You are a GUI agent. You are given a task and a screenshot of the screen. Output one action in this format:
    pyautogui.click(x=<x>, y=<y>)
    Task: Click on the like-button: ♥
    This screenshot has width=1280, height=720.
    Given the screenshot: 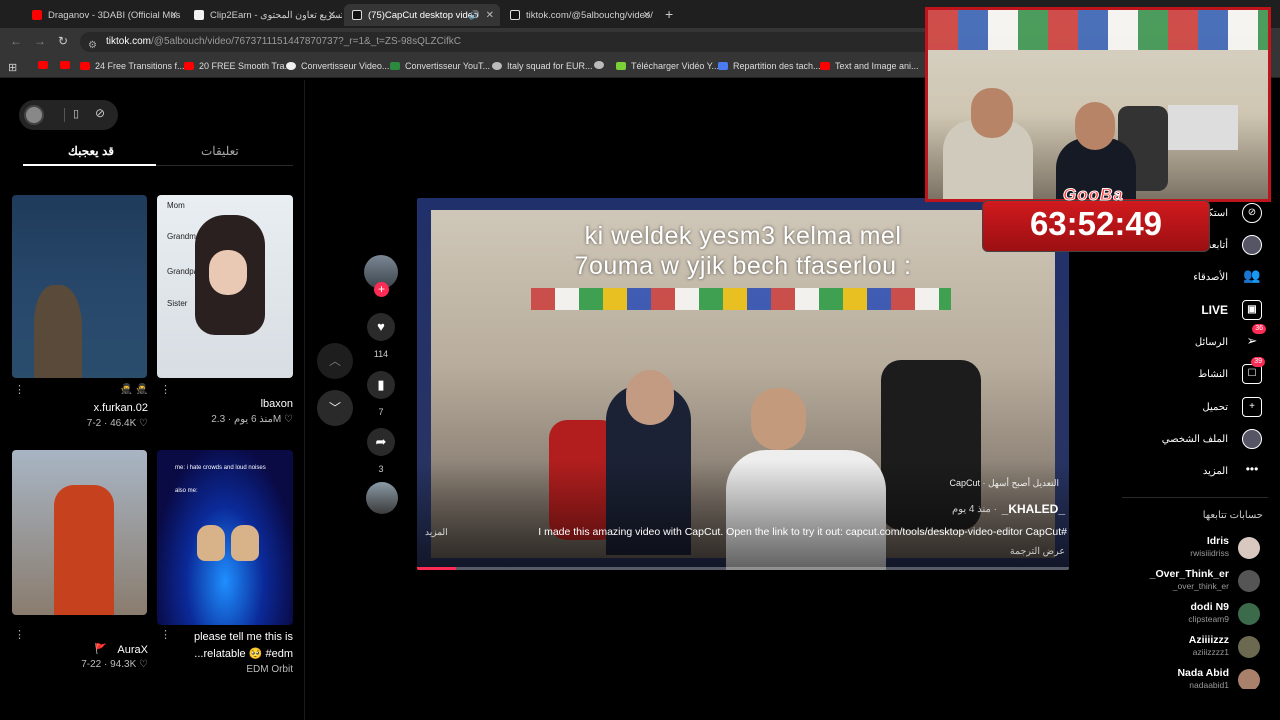 What is the action you would take?
    pyautogui.click(x=381, y=327)
    